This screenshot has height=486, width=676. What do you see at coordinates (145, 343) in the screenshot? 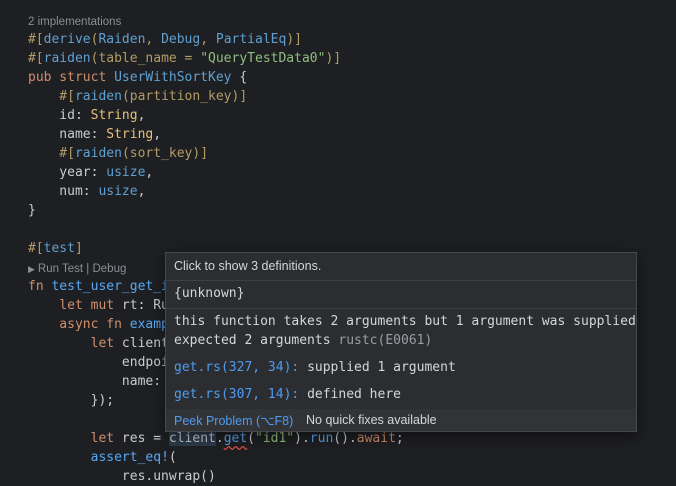
I see `token: client` at bounding box center [145, 343].